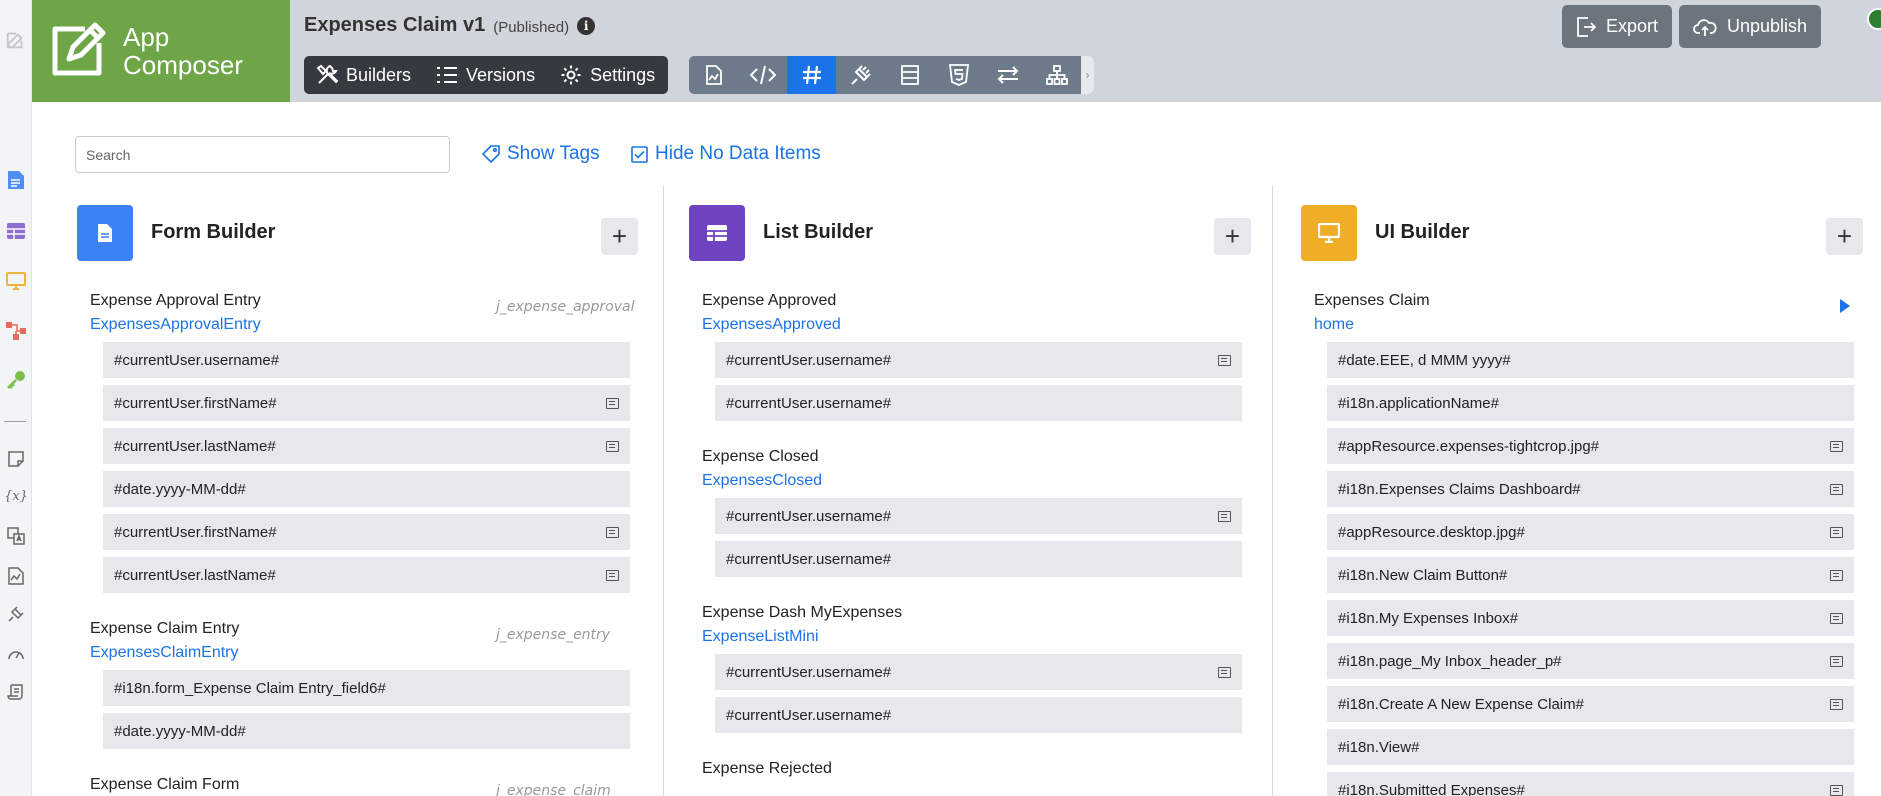  What do you see at coordinates (586, 25) in the screenshot?
I see `info-icon: i` at bounding box center [586, 25].